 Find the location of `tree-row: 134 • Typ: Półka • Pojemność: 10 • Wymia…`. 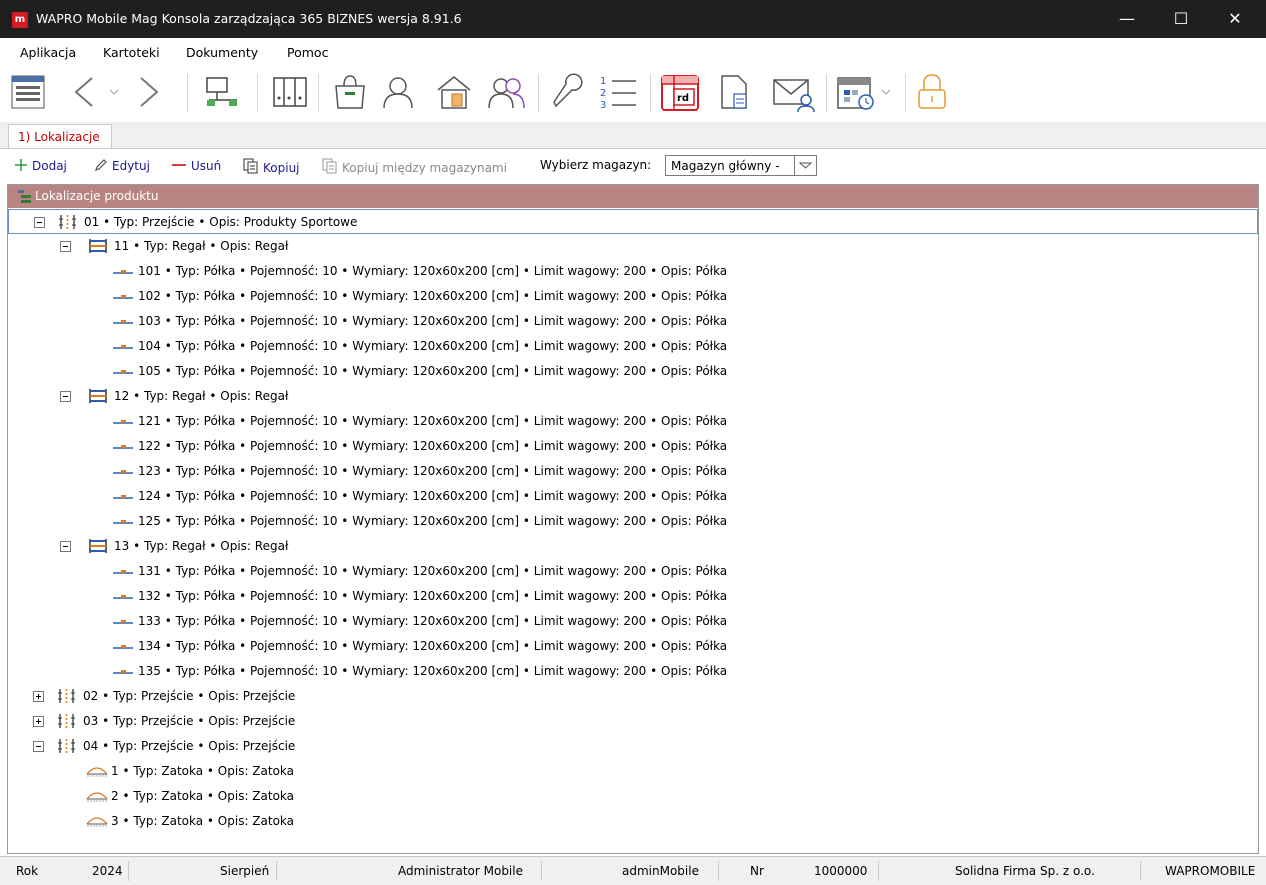

tree-row: 134 • Typ: Półka • Pojemność: 10 • Wymia… is located at coordinates (633, 646).